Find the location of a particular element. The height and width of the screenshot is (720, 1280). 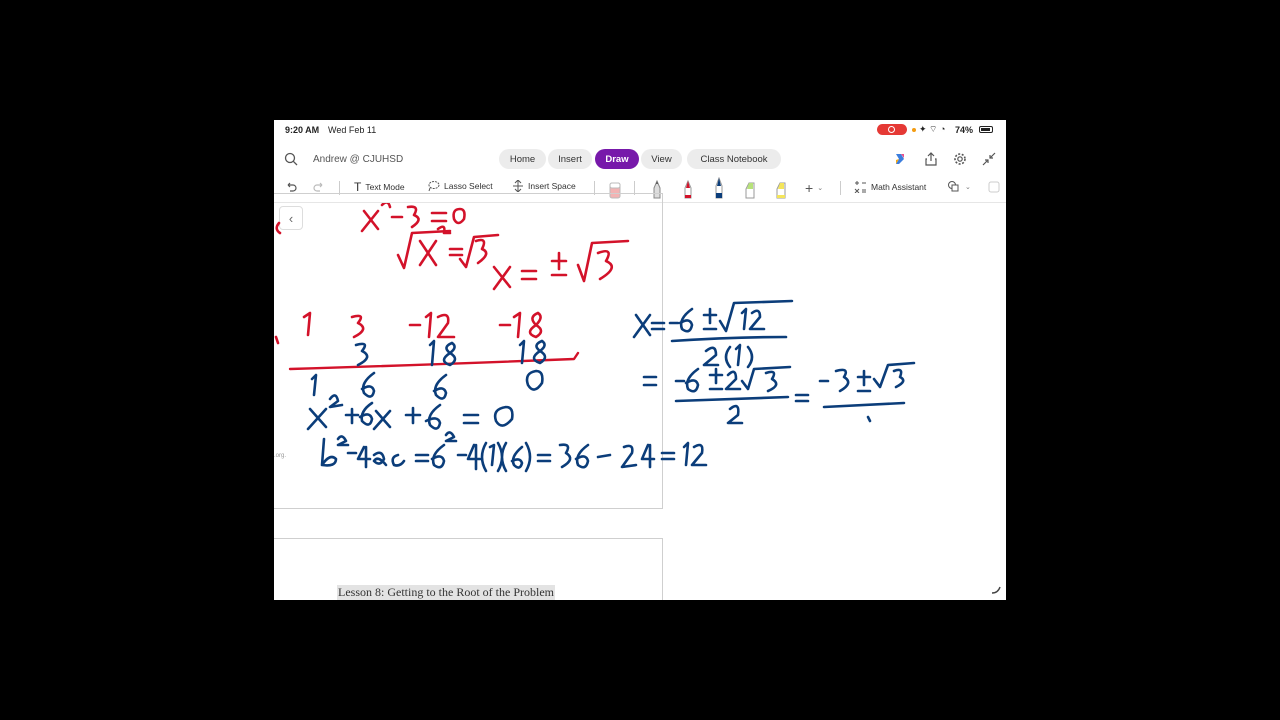

add-pen-button: + ⌄ is located at coordinates (814, 188).